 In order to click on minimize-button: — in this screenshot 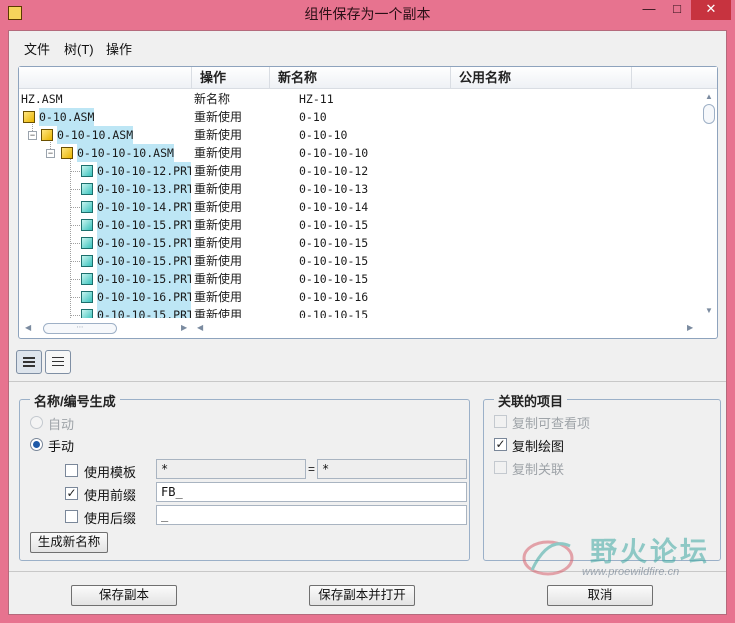, I will do `click(649, 10)`.